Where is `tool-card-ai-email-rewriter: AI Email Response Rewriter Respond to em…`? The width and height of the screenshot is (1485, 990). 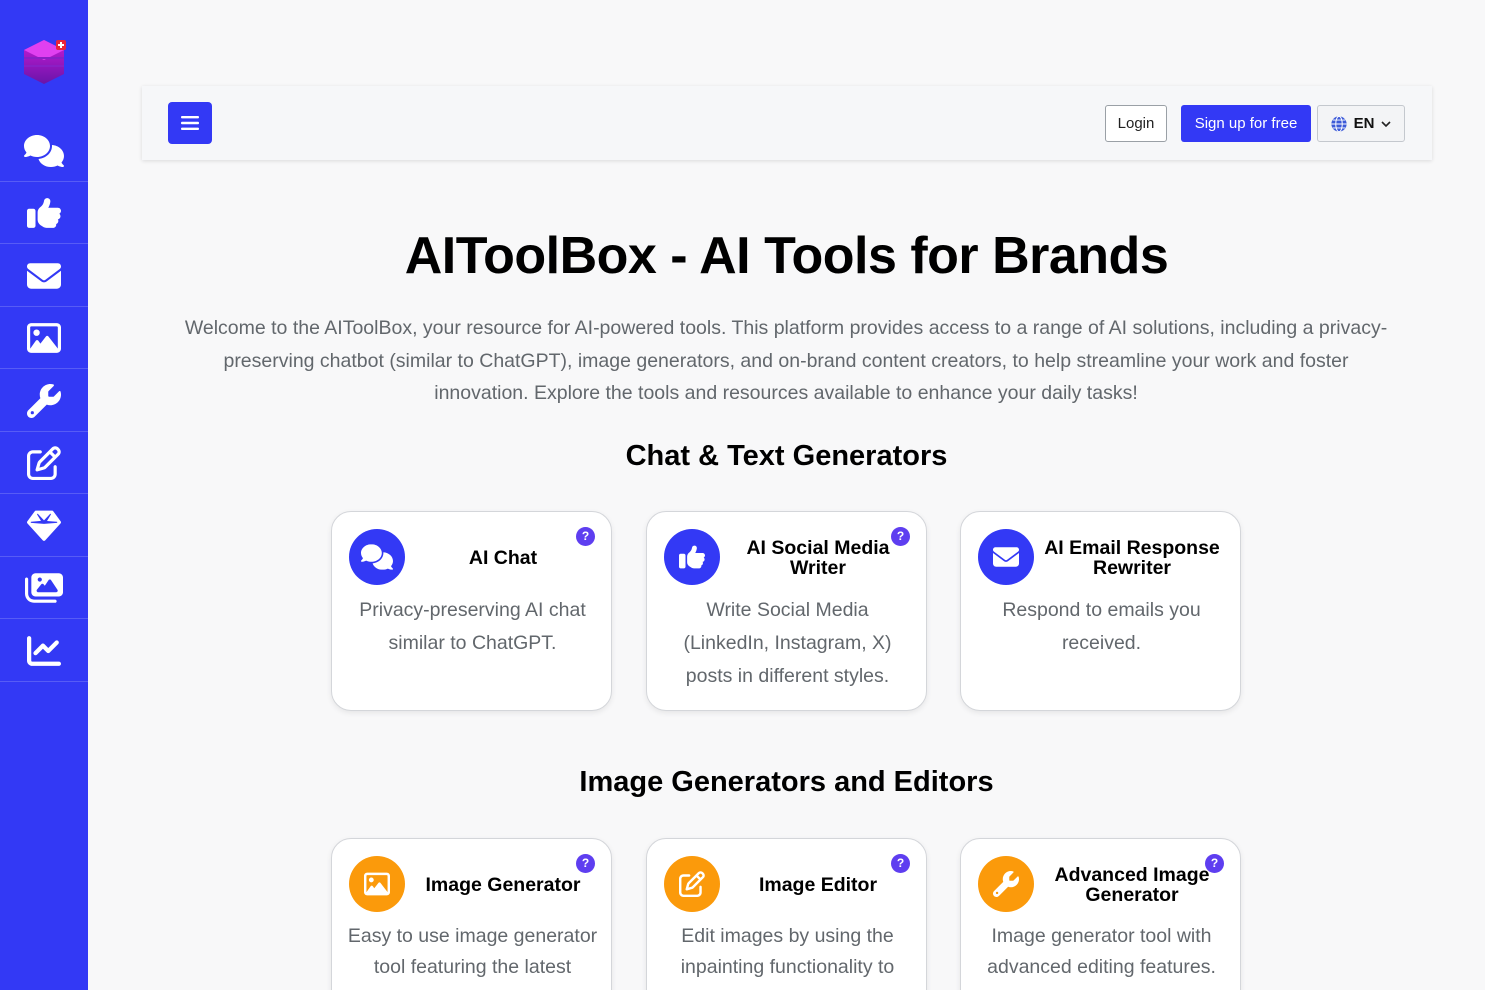
tool-card-ai-email-rewriter: AI Email Response Rewriter Respond to em… is located at coordinates (1100, 611).